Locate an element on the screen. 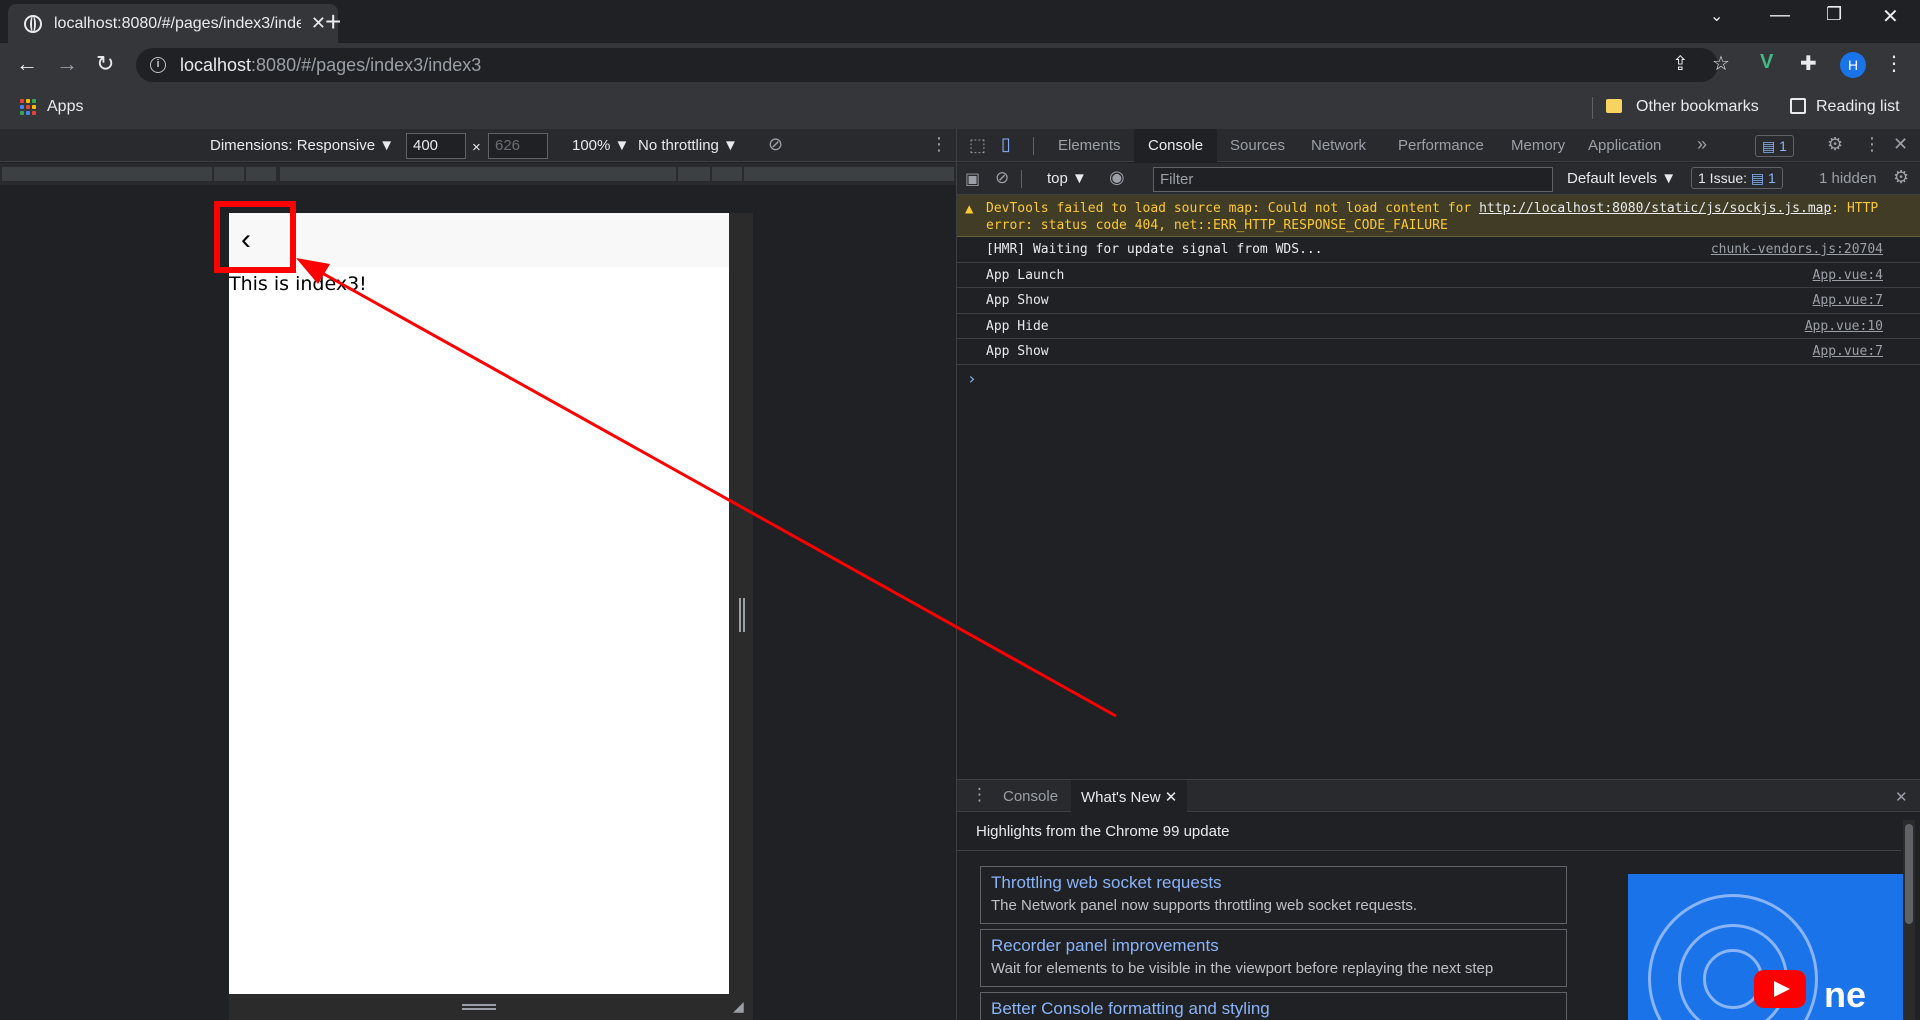 This screenshot has width=1920, height=1020. card-title: Throttling web socket requests is located at coordinates (1273, 883).